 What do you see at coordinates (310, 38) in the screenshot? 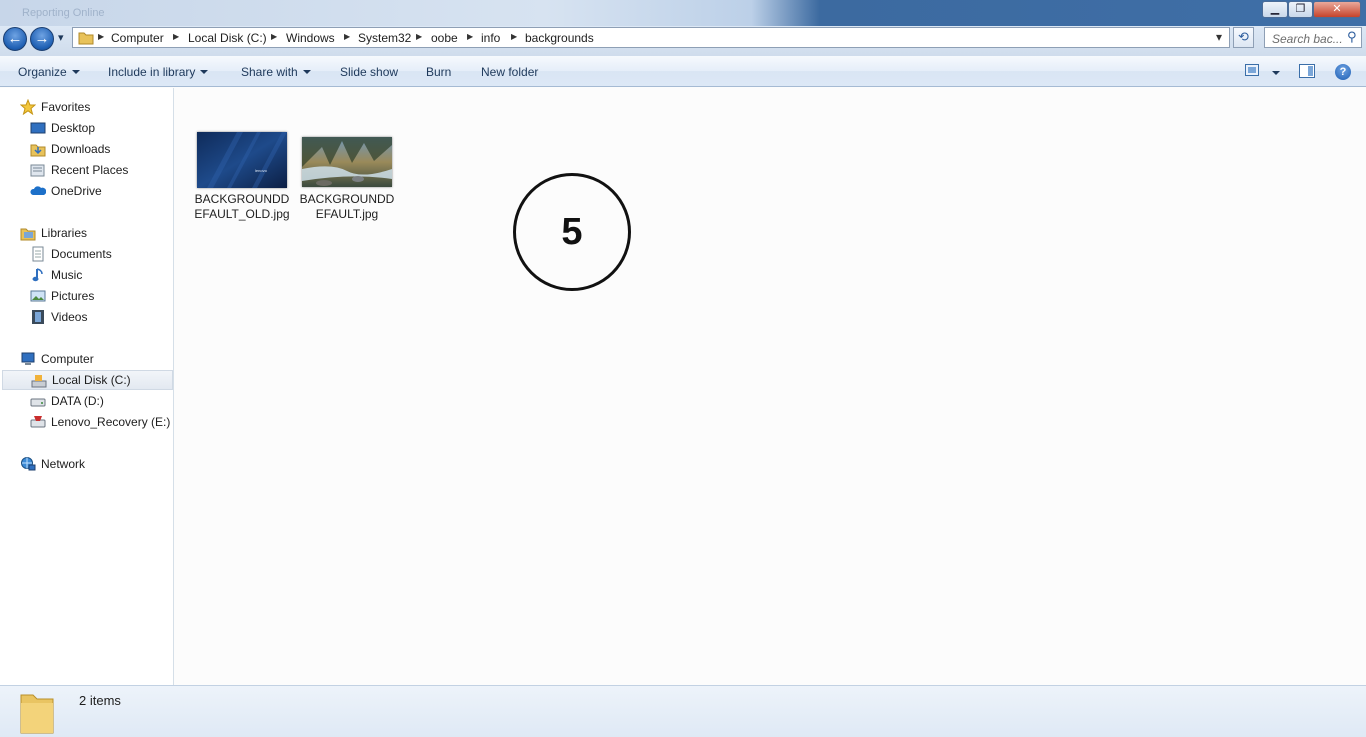
I see `breadcrumb-windows: Windows` at bounding box center [310, 38].